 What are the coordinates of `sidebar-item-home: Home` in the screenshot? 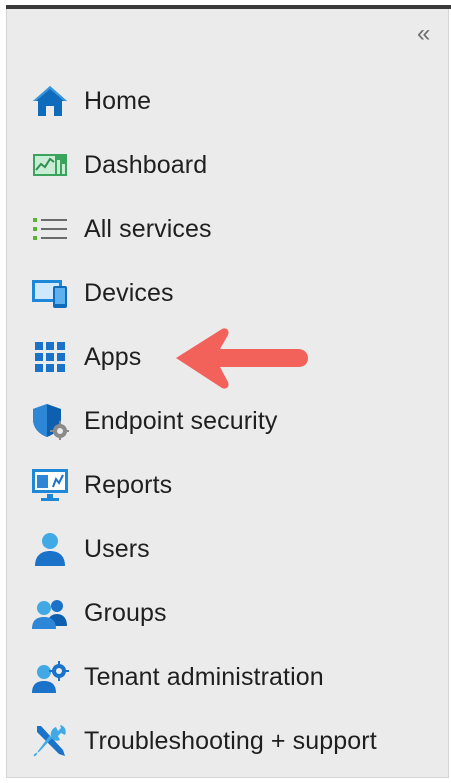 It's located at (230, 101).